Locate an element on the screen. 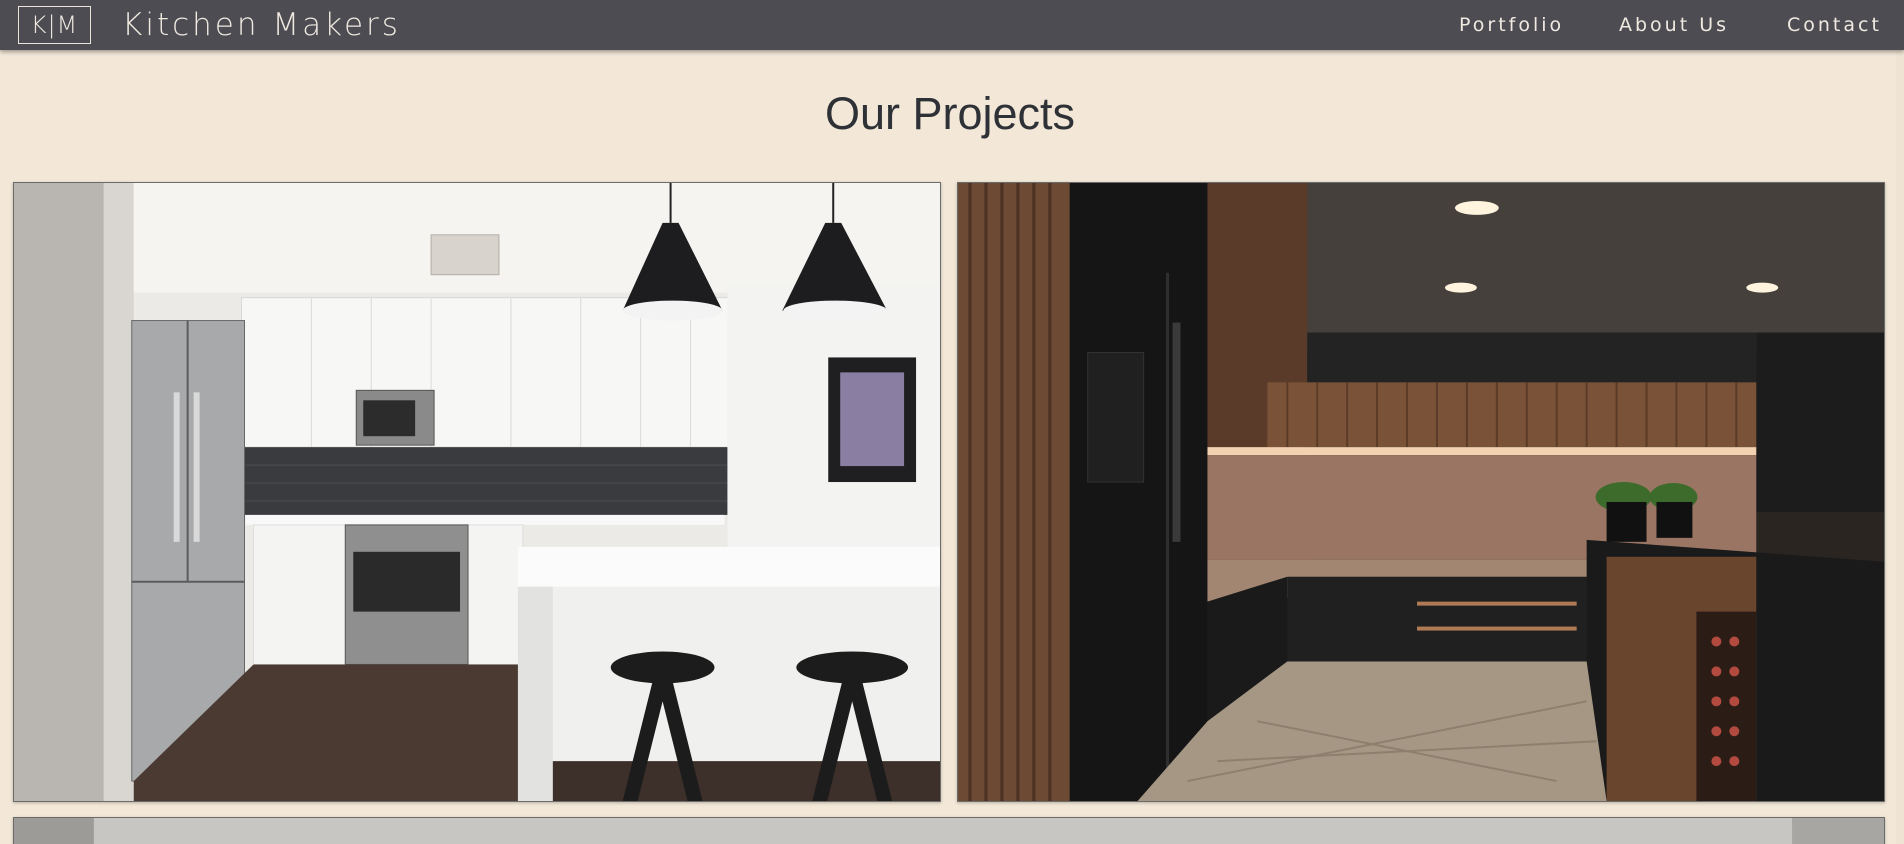 The image size is (1904, 844). project-image-third is located at coordinates (949, 831).